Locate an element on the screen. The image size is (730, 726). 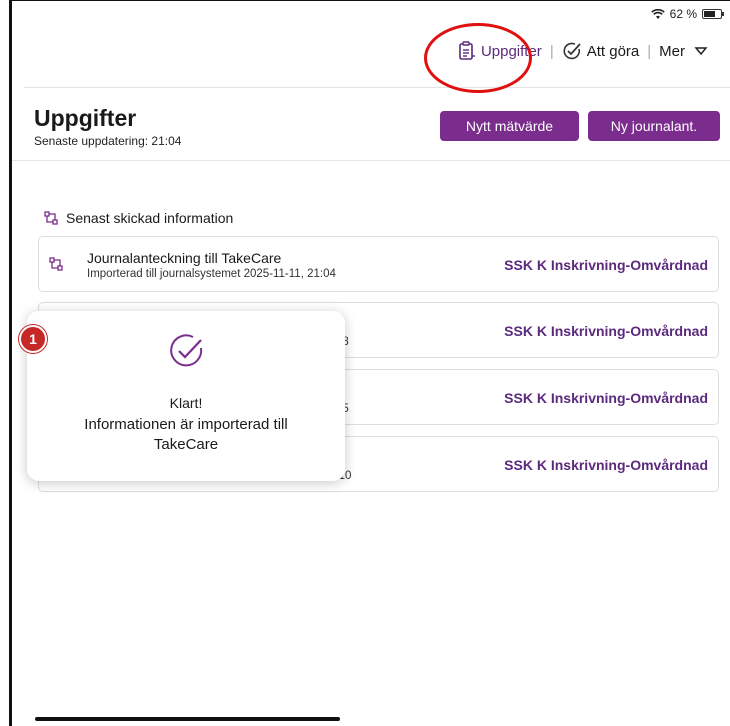
last-updated: Senaste uppdatering: 21:04 is located at coordinates (108, 141).